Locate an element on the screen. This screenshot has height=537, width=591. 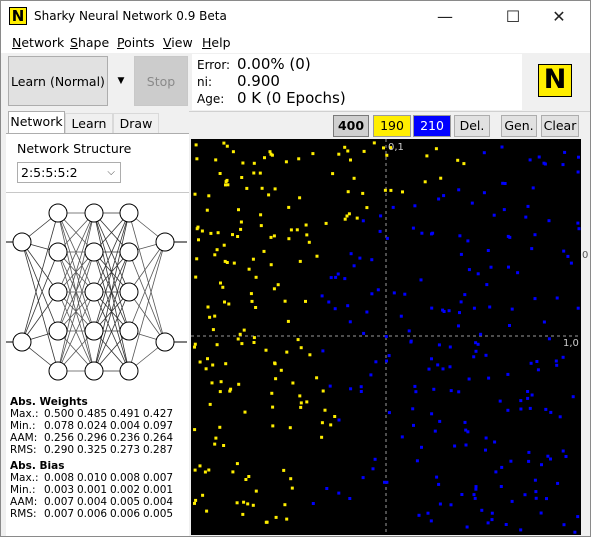
learn-mode-dropdown-icon: ▼ is located at coordinates (121, 81).